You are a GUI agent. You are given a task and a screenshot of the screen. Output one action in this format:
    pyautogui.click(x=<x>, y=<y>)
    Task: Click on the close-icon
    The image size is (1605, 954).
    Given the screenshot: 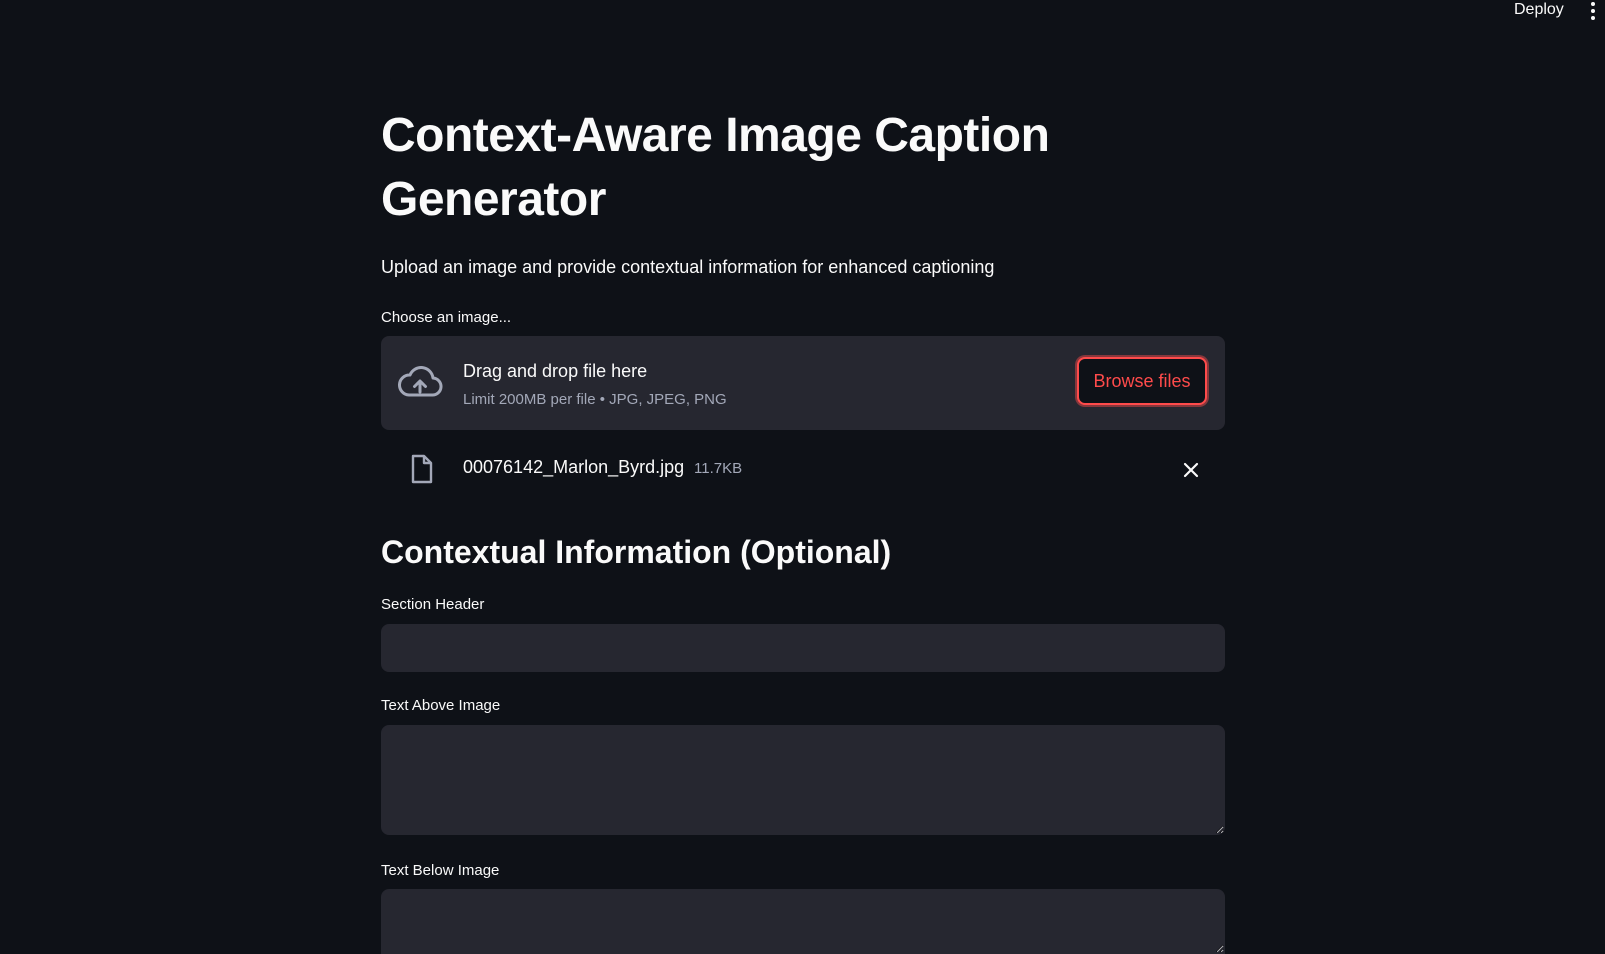 What is the action you would take?
    pyautogui.click(x=1191, y=470)
    